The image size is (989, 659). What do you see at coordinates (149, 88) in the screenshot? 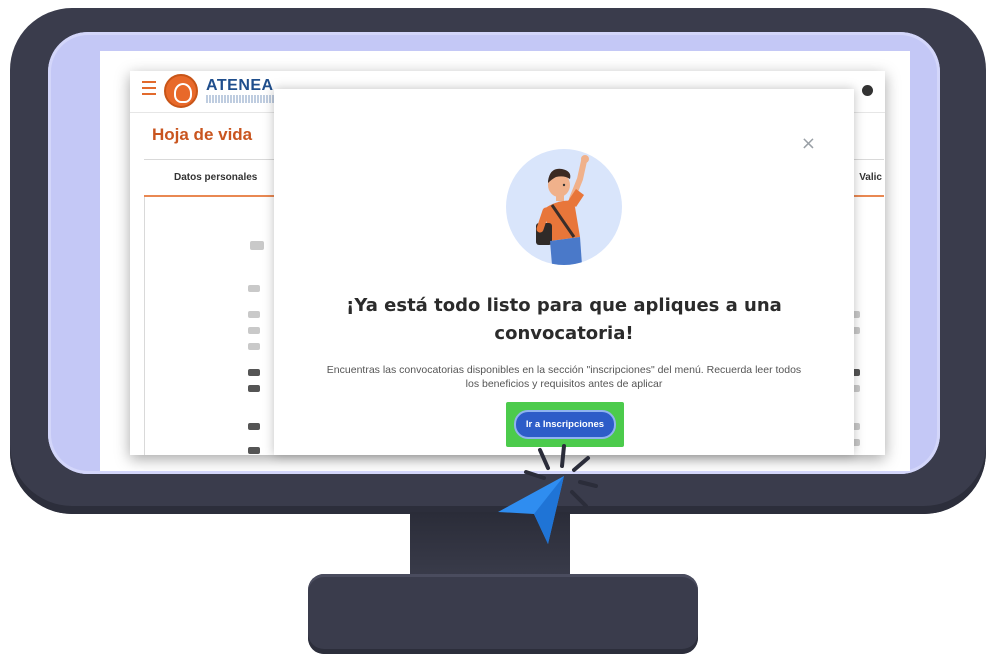
I see `menu-icon` at bounding box center [149, 88].